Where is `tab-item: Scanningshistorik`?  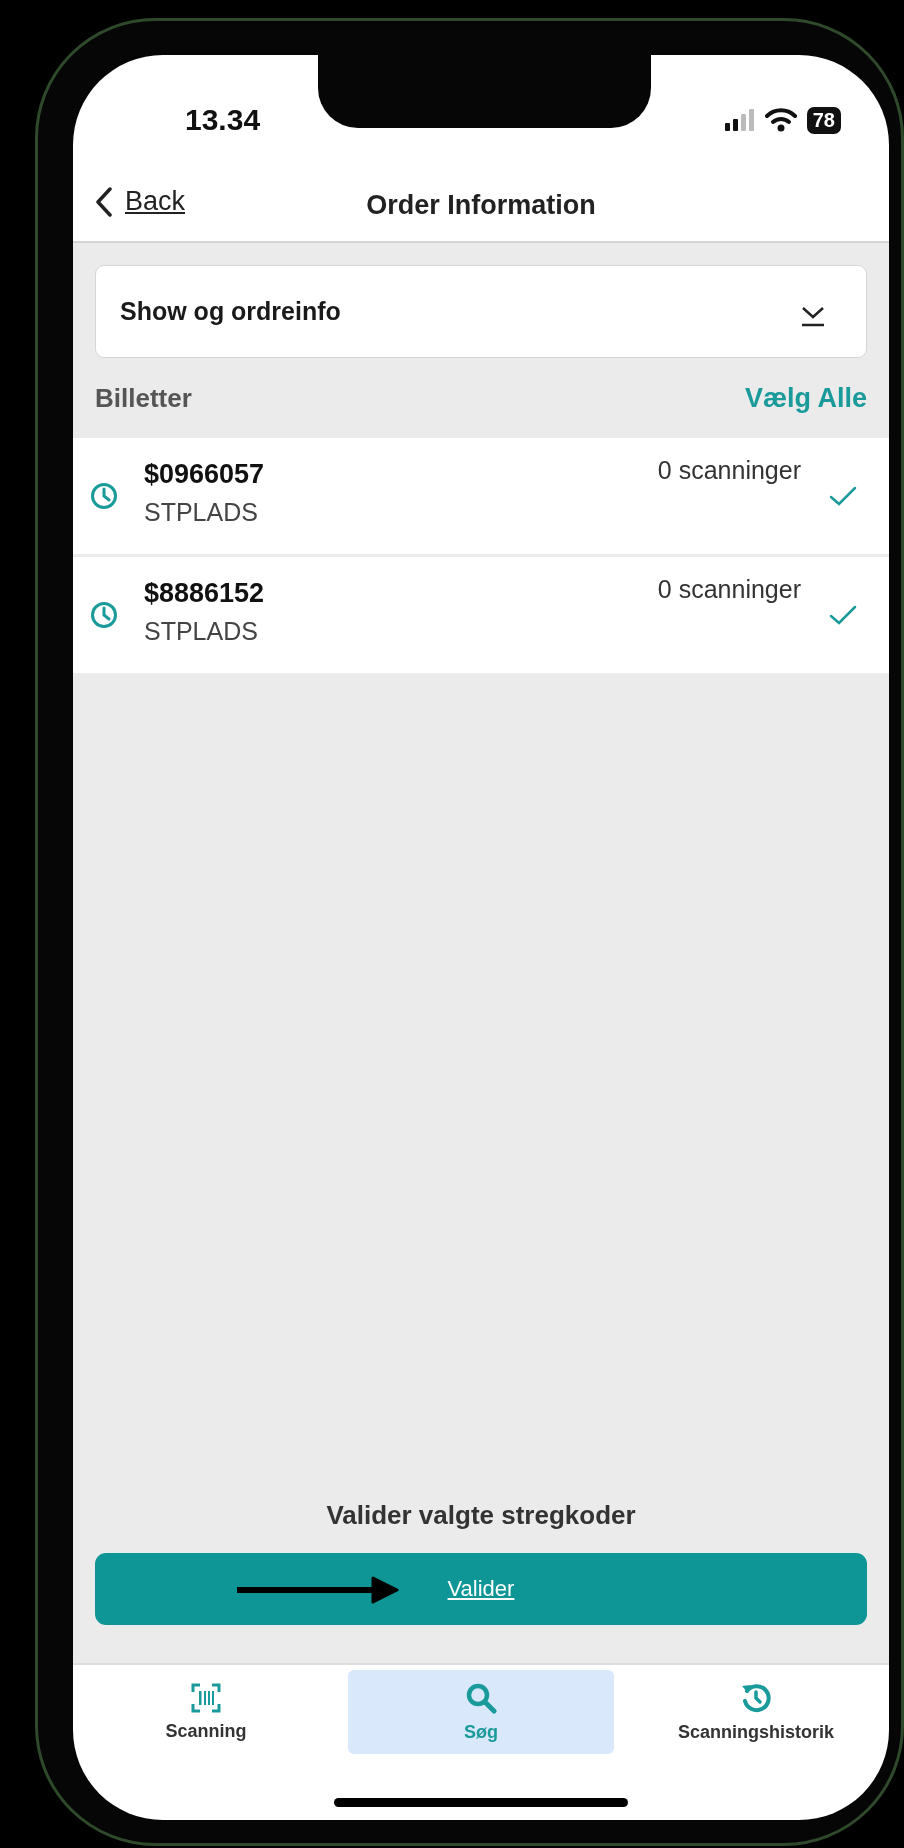
tab-item: Scanningshistorik is located at coordinates (756, 1712).